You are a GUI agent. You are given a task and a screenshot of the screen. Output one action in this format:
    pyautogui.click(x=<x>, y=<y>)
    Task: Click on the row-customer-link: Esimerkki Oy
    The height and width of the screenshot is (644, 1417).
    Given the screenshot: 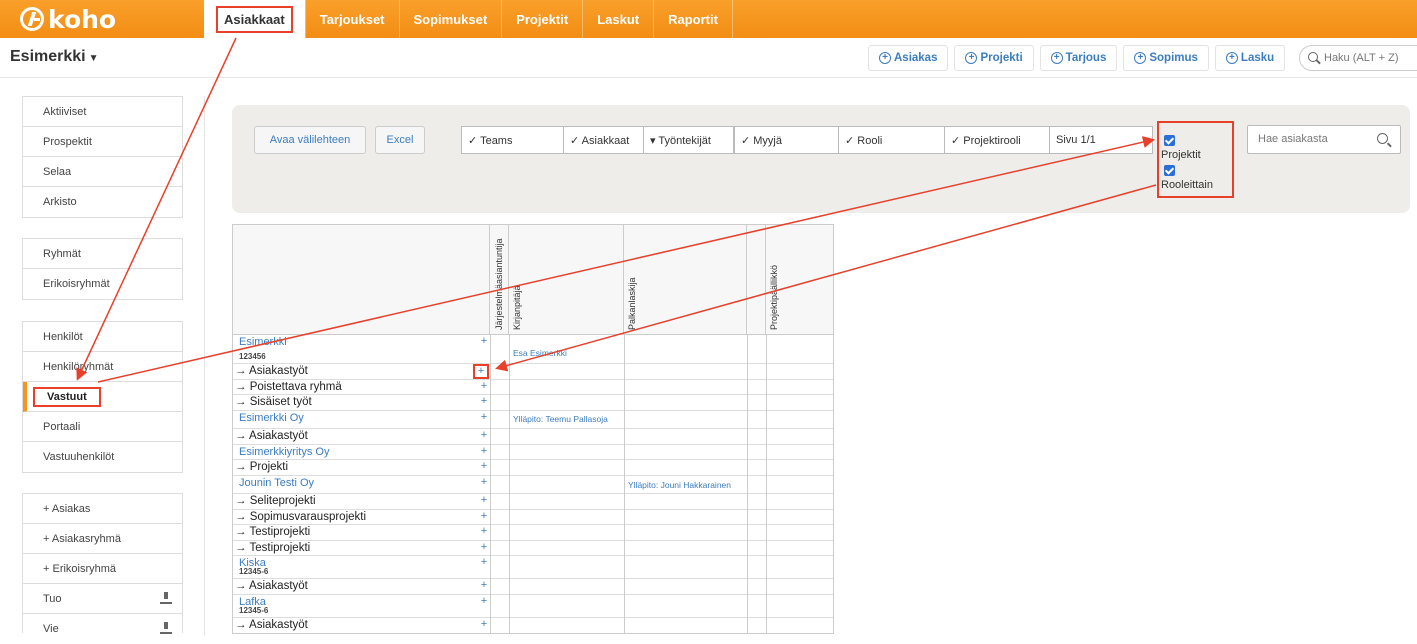 What is the action you would take?
    pyautogui.click(x=271, y=418)
    